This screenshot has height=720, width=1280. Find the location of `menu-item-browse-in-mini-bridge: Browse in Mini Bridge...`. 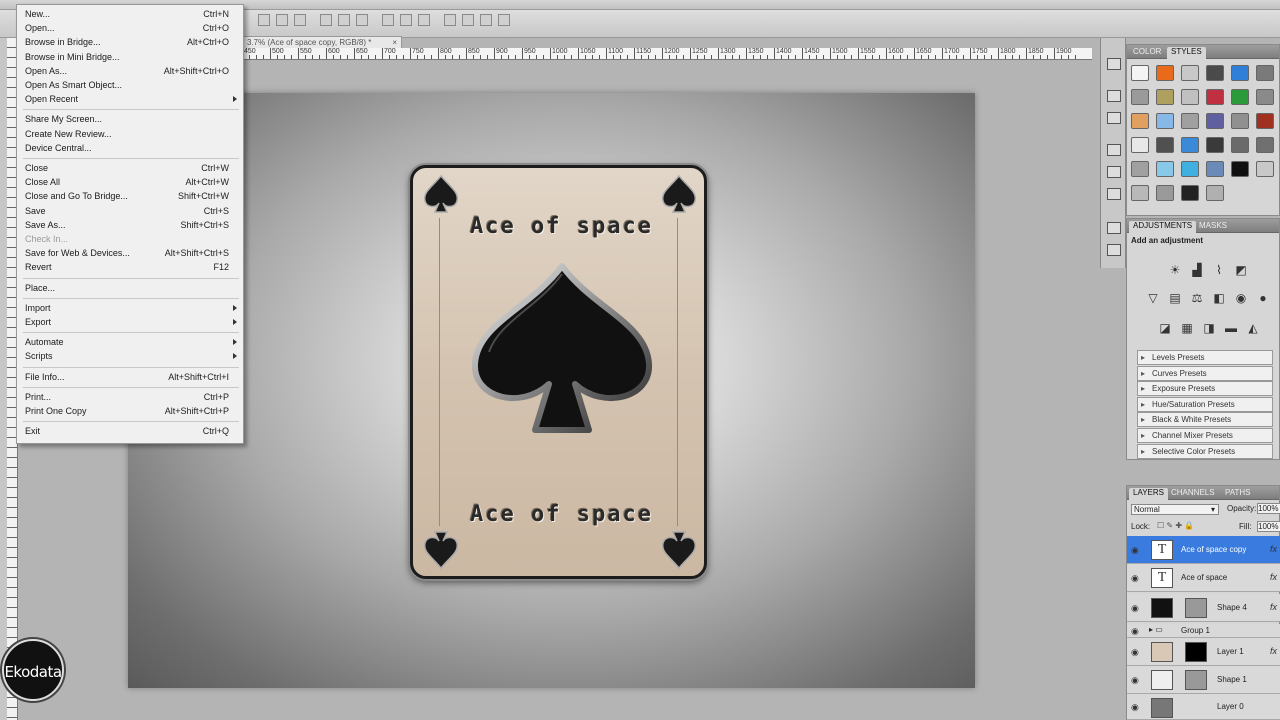

menu-item-browse-in-mini-bridge: Browse in Mini Bridge... is located at coordinates (130, 58).